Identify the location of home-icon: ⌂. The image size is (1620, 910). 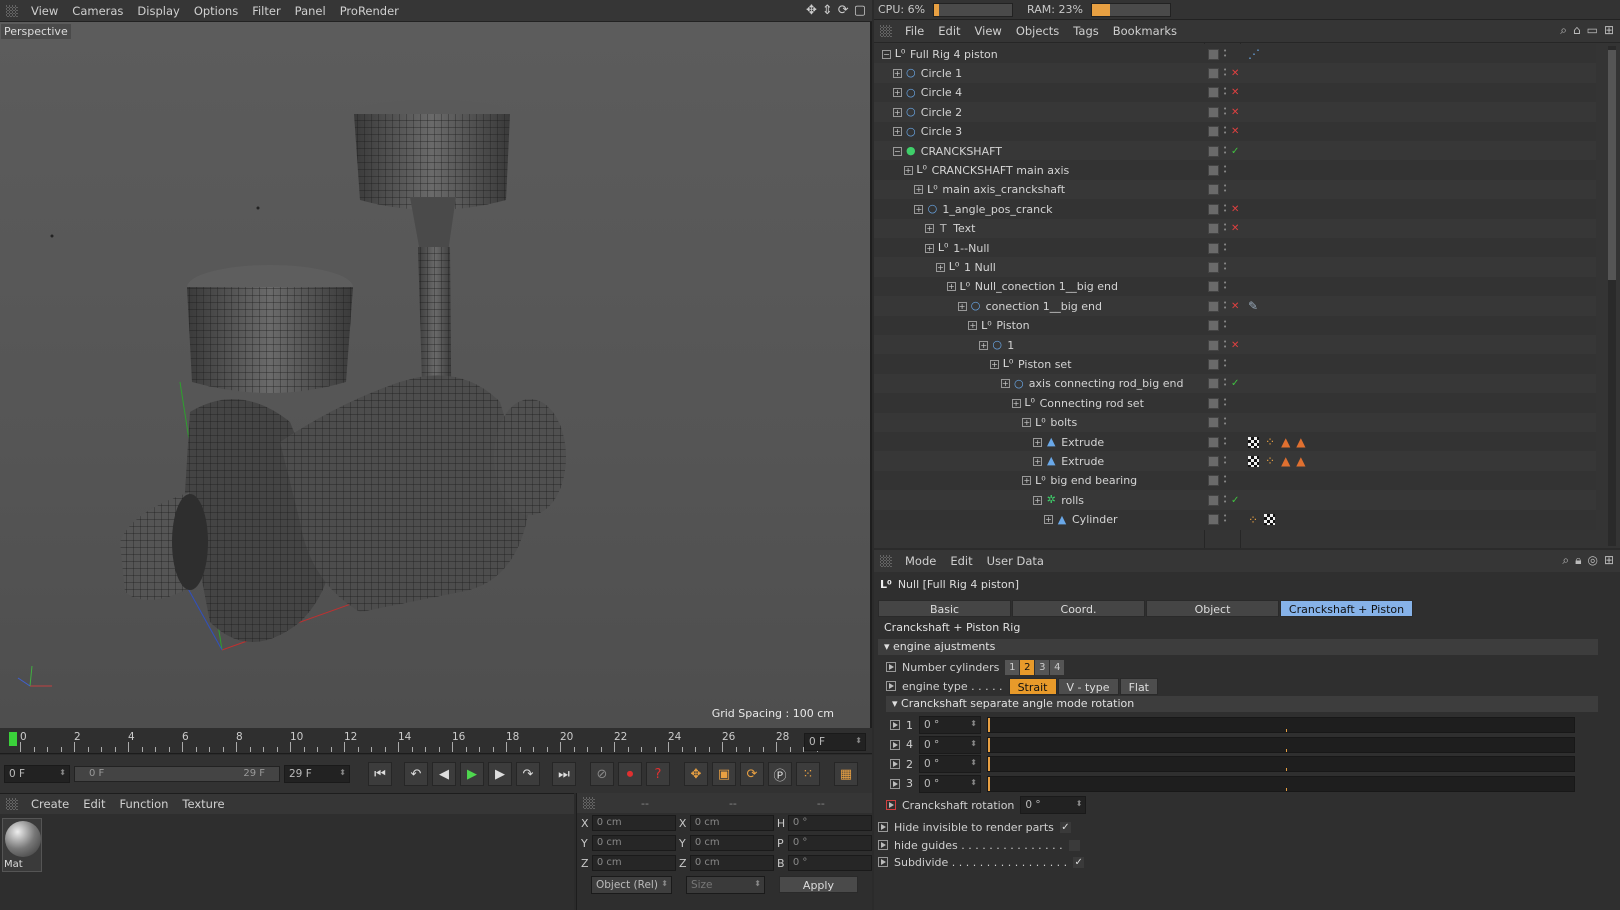
(1577, 30).